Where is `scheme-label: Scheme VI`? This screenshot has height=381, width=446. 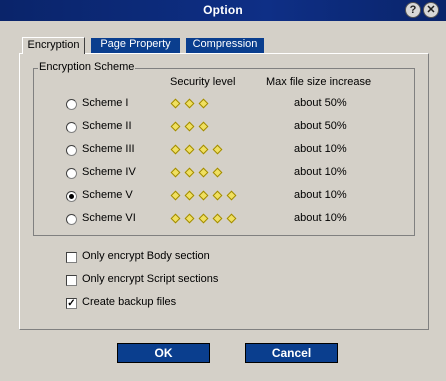 scheme-label: Scheme VI is located at coordinates (109, 218).